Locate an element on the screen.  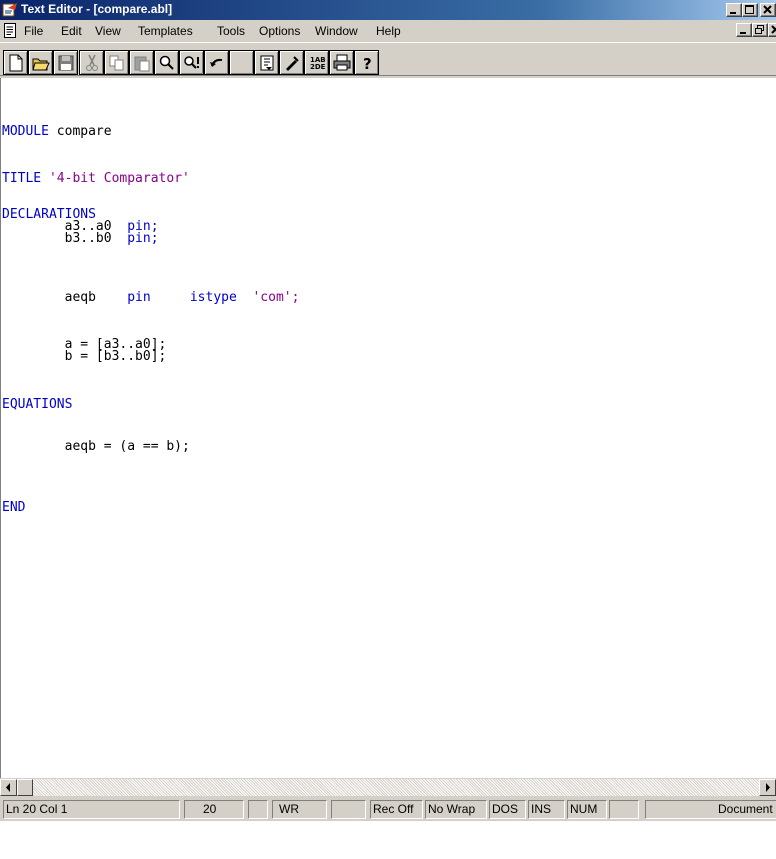
find-icon is located at coordinates (166, 62).